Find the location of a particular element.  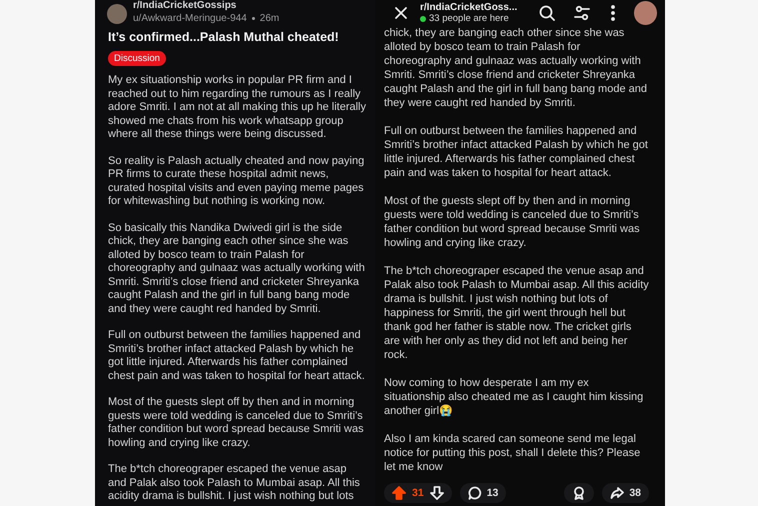

comment-icon is located at coordinates (475, 493).